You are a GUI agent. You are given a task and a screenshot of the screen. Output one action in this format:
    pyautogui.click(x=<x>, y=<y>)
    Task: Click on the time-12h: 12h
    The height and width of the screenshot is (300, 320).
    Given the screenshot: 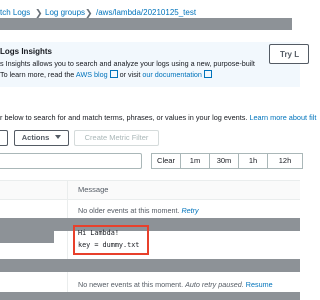 What is the action you would take?
    pyautogui.click(x=285, y=161)
    